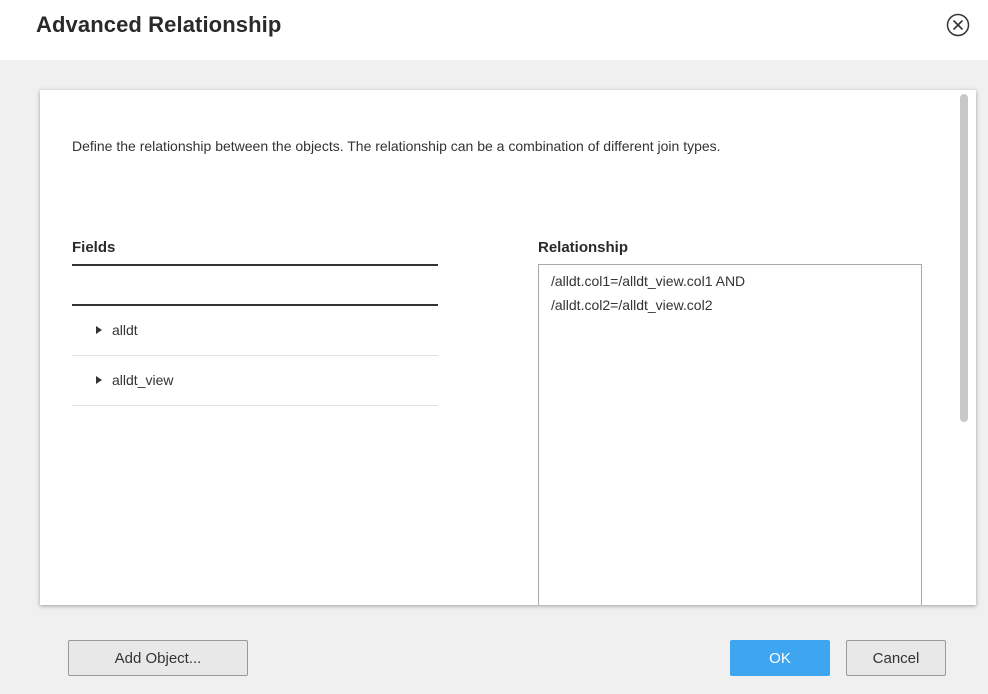  What do you see at coordinates (780, 658) in the screenshot?
I see `ok-button: OK` at bounding box center [780, 658].